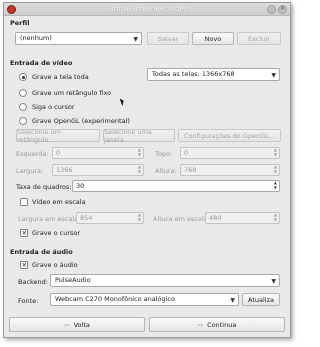 The width and height of the screenshot is (320, 347). What do you see at coordinates (193, 74) in the screenshot?
I see `screen-select-value: Todas as telas: 1366x768` at bounding box center [193, 74].